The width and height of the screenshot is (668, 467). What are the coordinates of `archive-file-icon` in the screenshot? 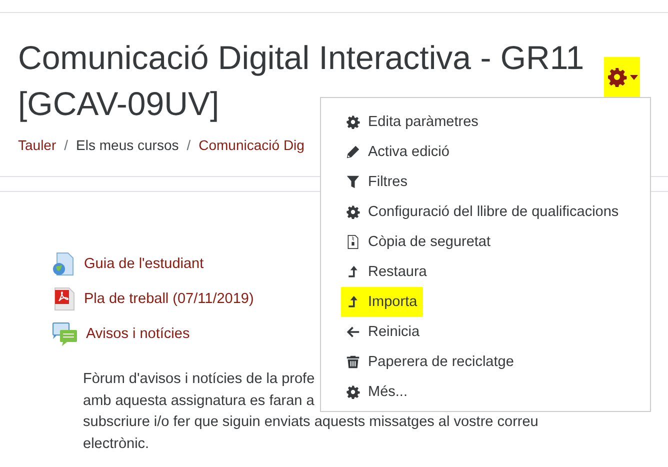 It's located at (353, 242).